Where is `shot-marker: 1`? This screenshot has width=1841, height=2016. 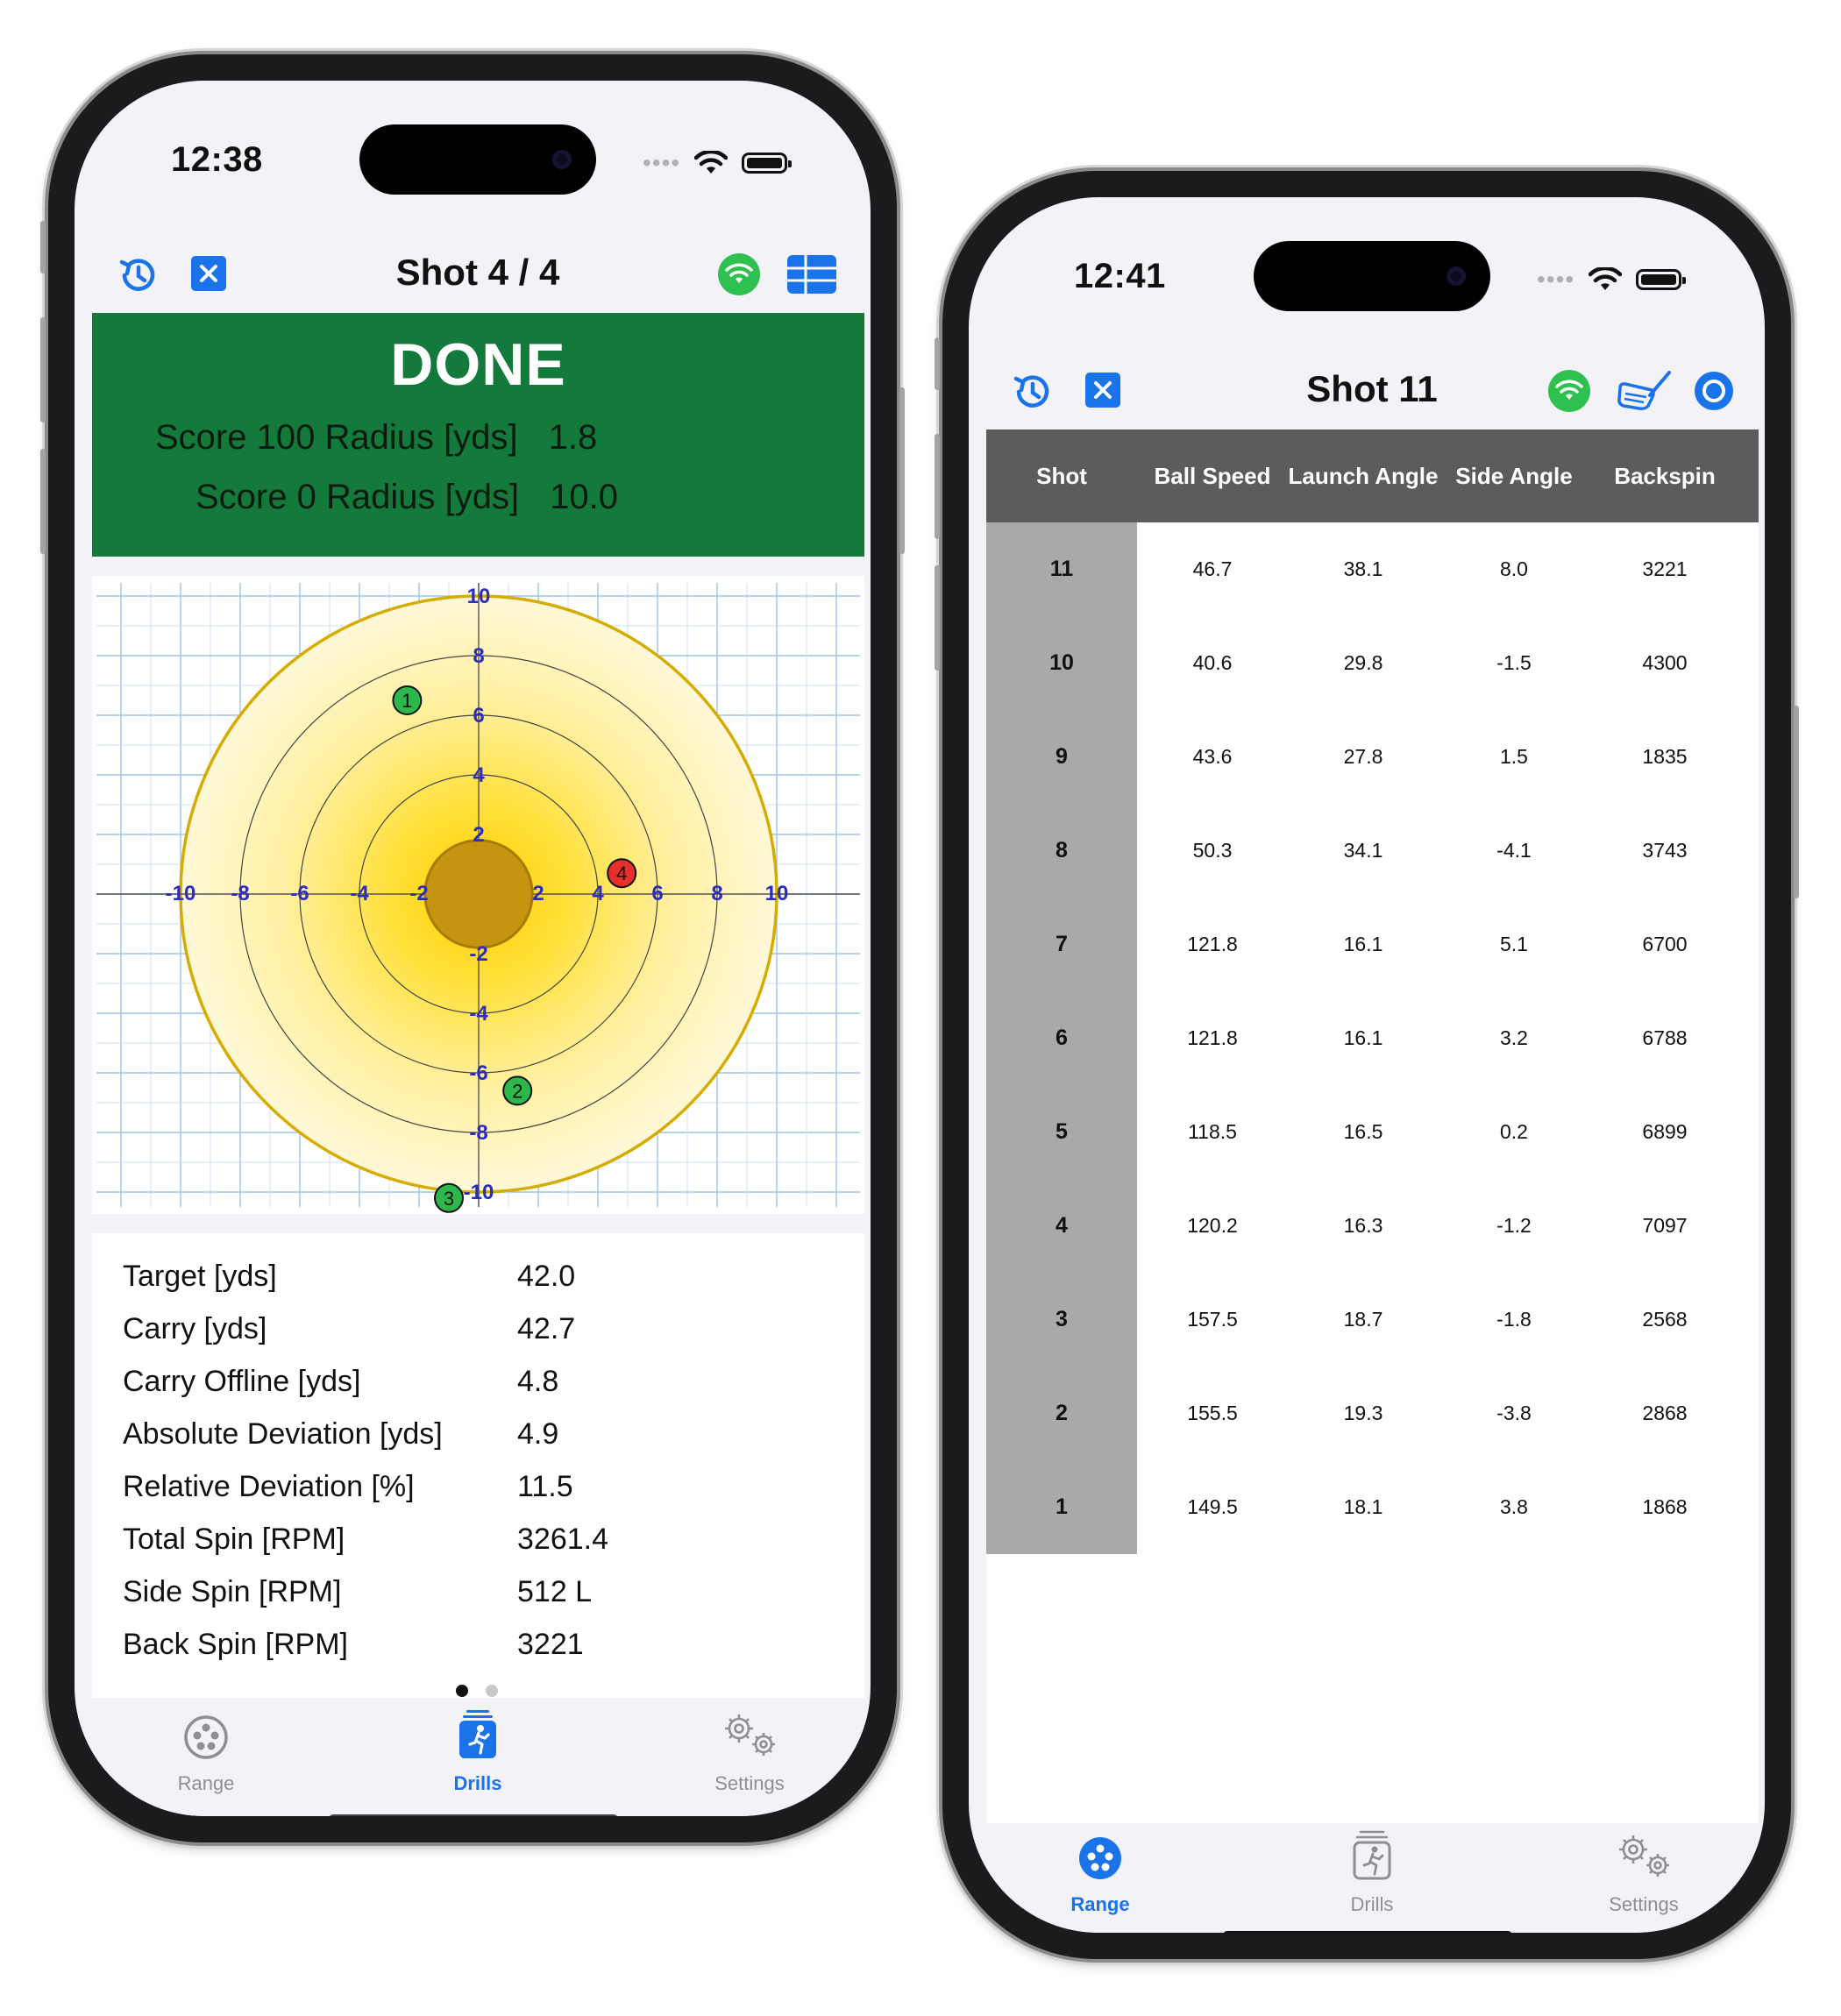 shot-marker: 1 is located at coordinates (407, 700).